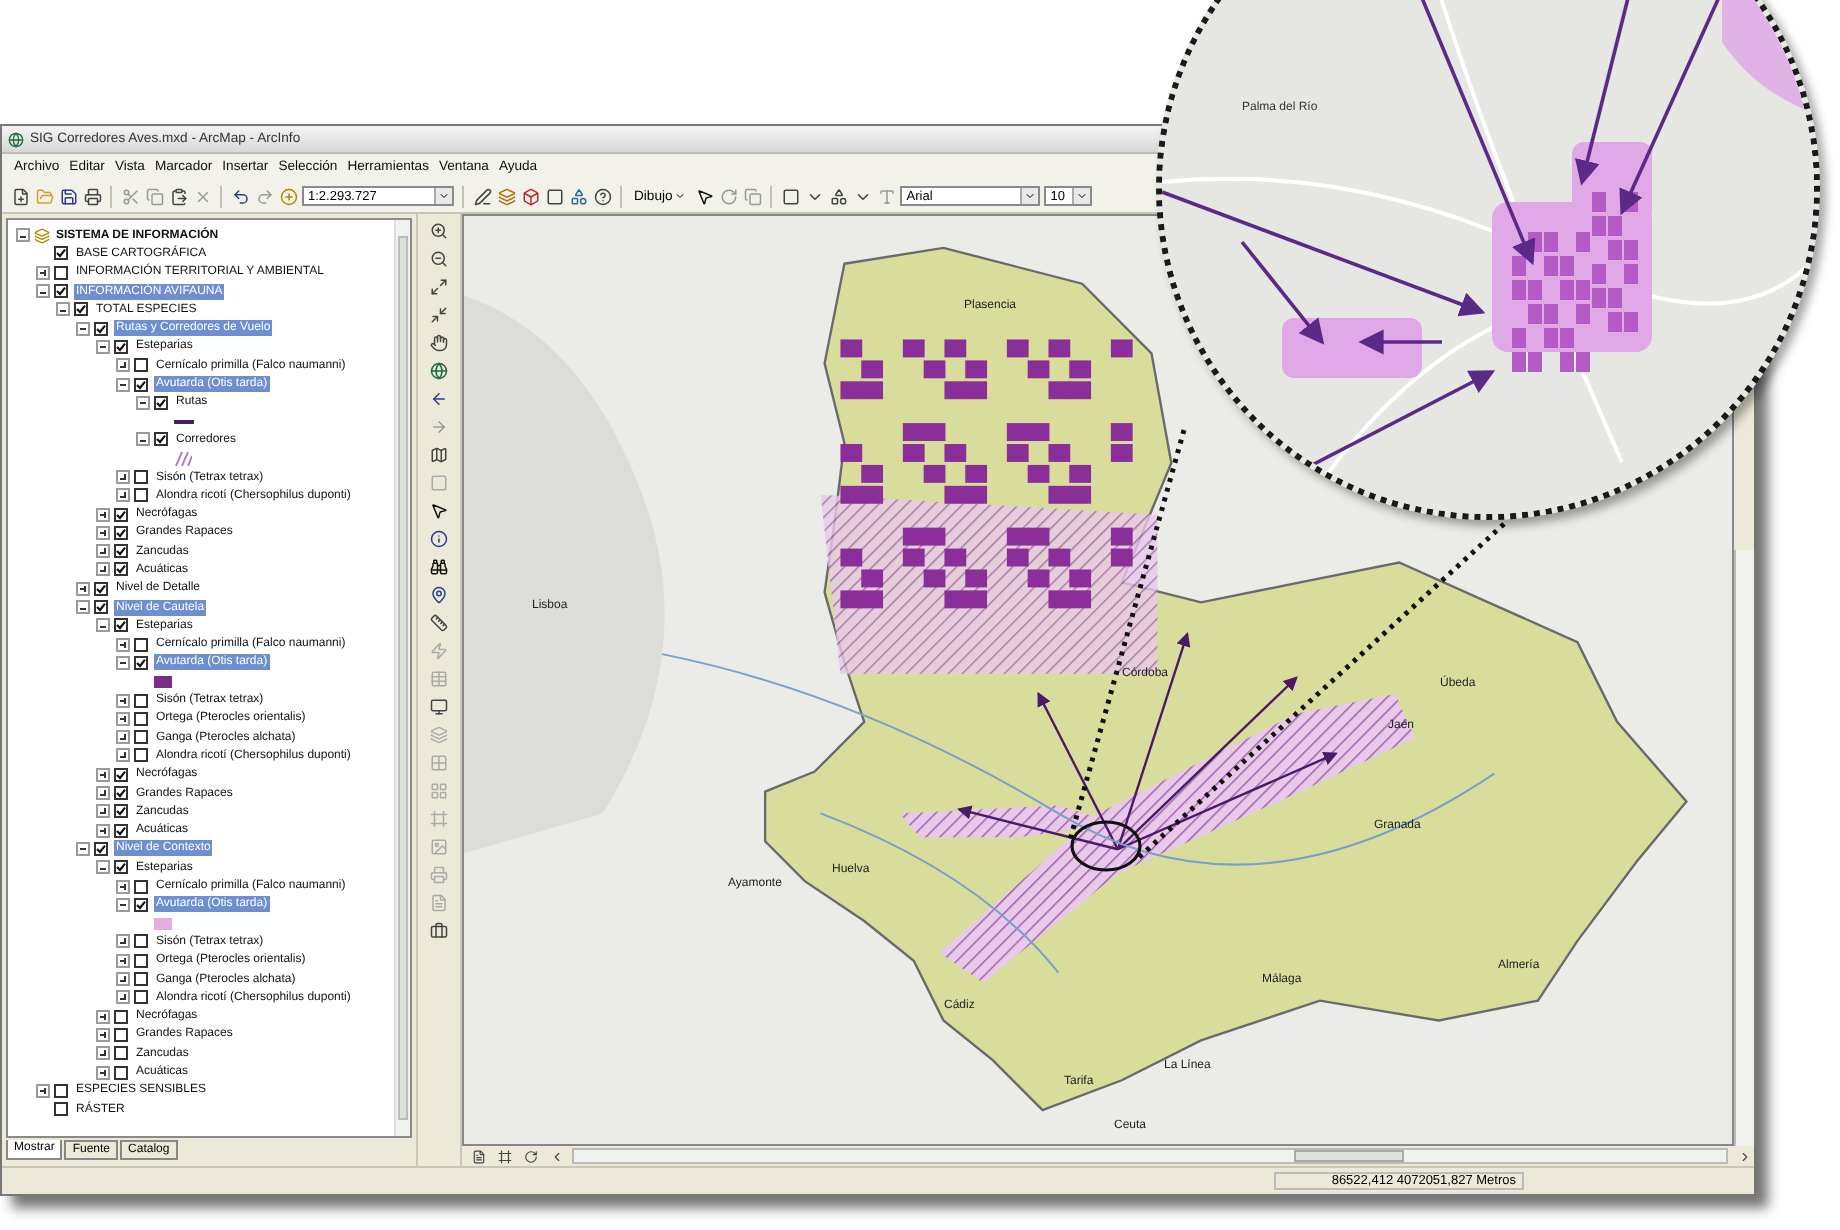  What do you see at coordinates (439, 231) in the screenshot?
I see `zoom-in-icon` at bounding box center [439, 231].